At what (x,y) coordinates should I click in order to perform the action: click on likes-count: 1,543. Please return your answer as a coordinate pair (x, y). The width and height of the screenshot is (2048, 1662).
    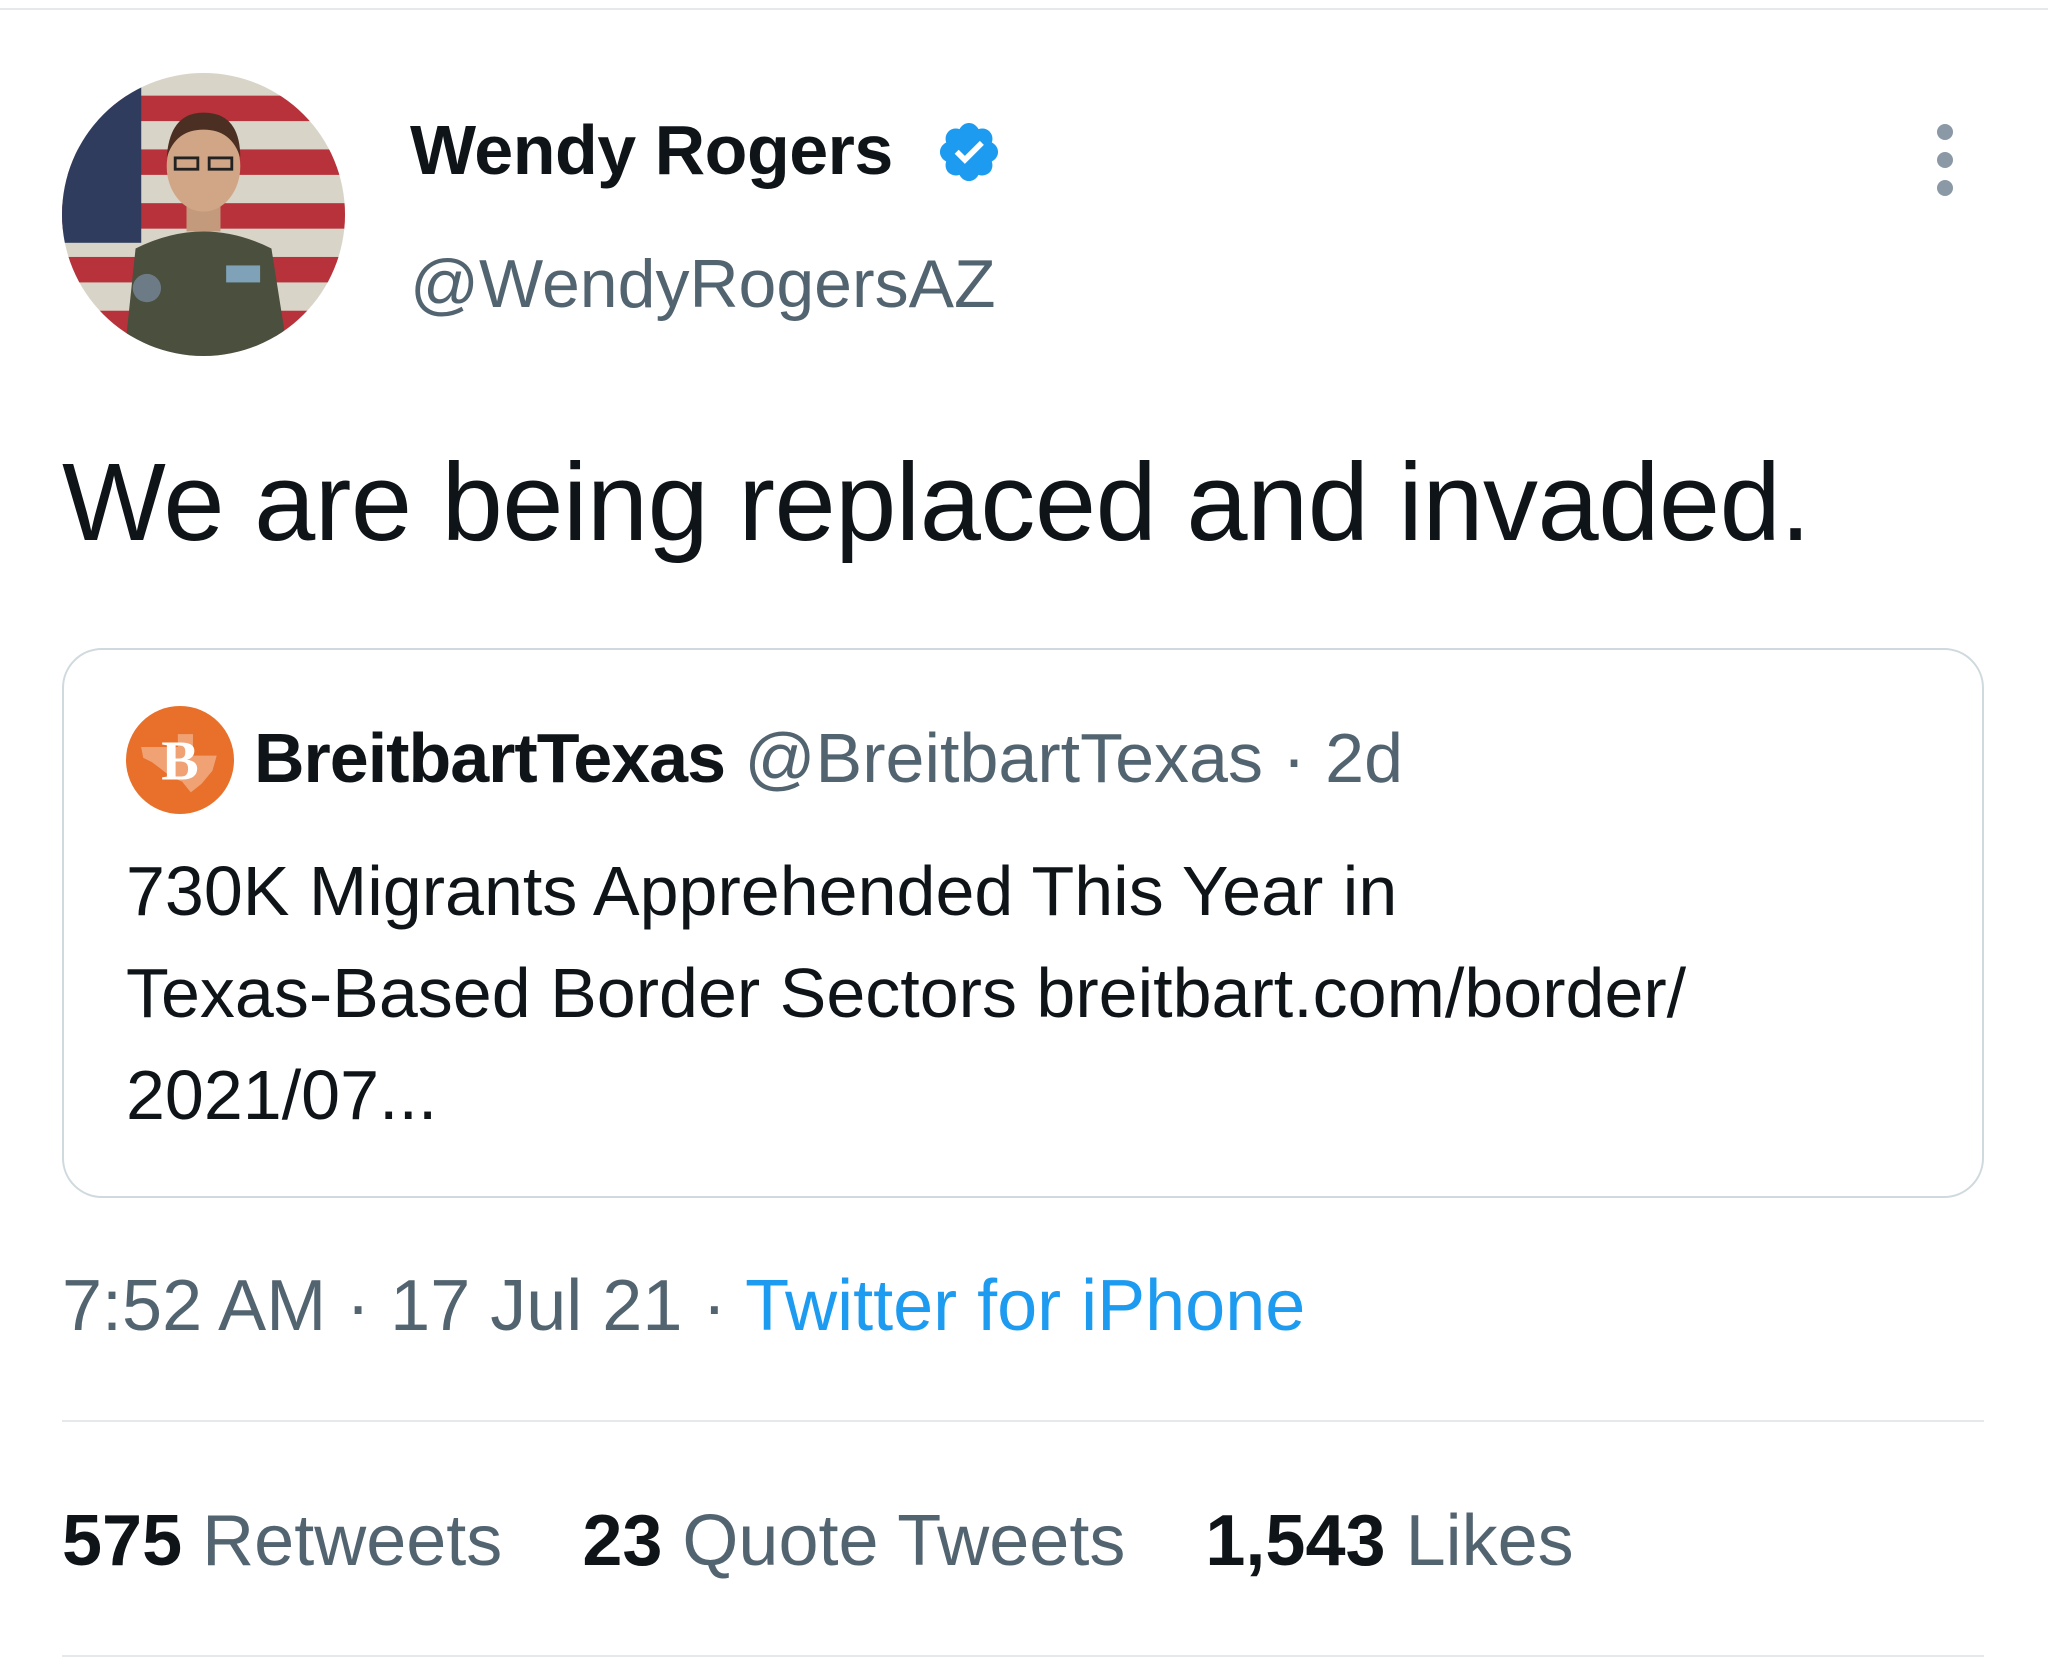
    Looking at the image, I should click on (1295, 1541).